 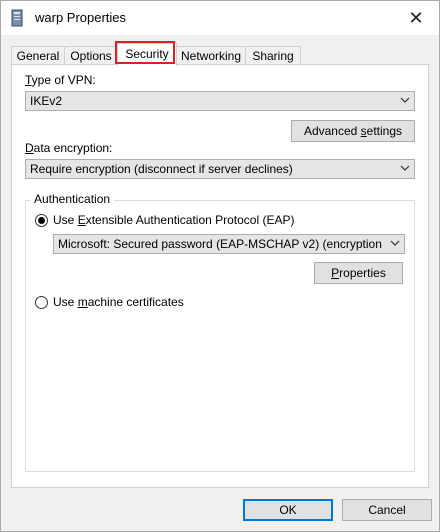 I want to click on tab-label: Options, so click(x=91, y=56).